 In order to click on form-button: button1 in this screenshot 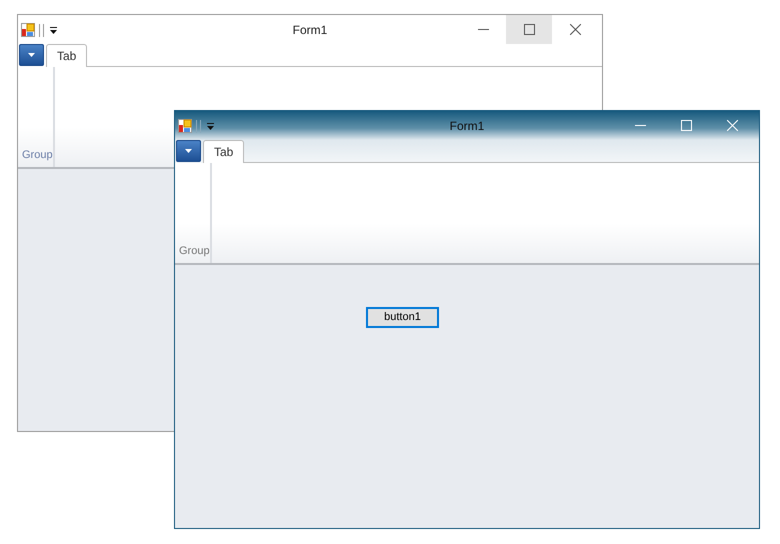, I will do `click(402, 317)`.